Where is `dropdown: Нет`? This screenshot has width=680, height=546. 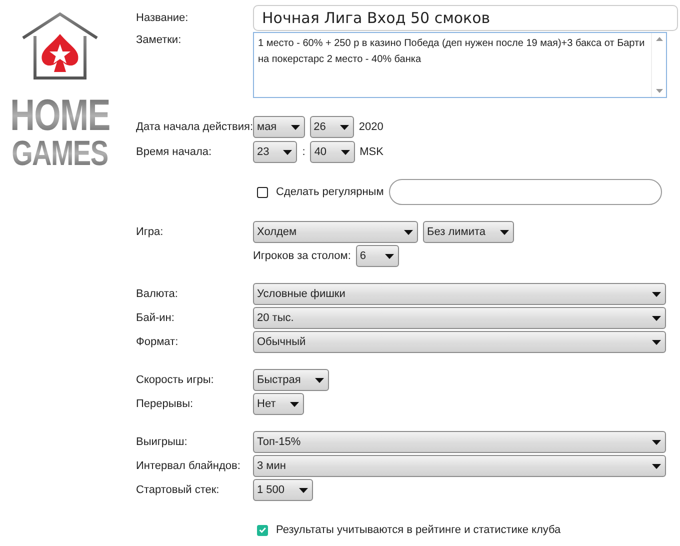
dropdown: Нет is located at coordinates (278, 404).